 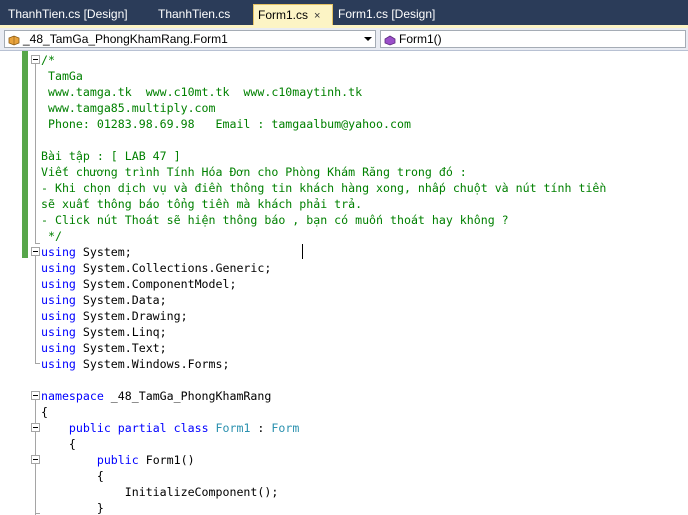 What do you see at coordinates (35, 59) in the screenshot?
I see `collapse-comment-icon` at bounding box center [35, 59].